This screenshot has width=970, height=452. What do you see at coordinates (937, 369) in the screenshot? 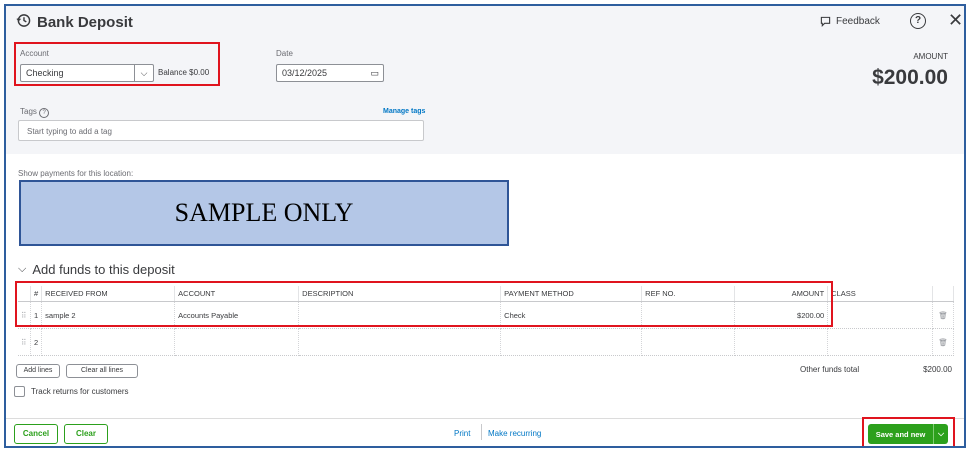
I see `other-funds-total-value: $200.00` at bounding box center [937, 369].